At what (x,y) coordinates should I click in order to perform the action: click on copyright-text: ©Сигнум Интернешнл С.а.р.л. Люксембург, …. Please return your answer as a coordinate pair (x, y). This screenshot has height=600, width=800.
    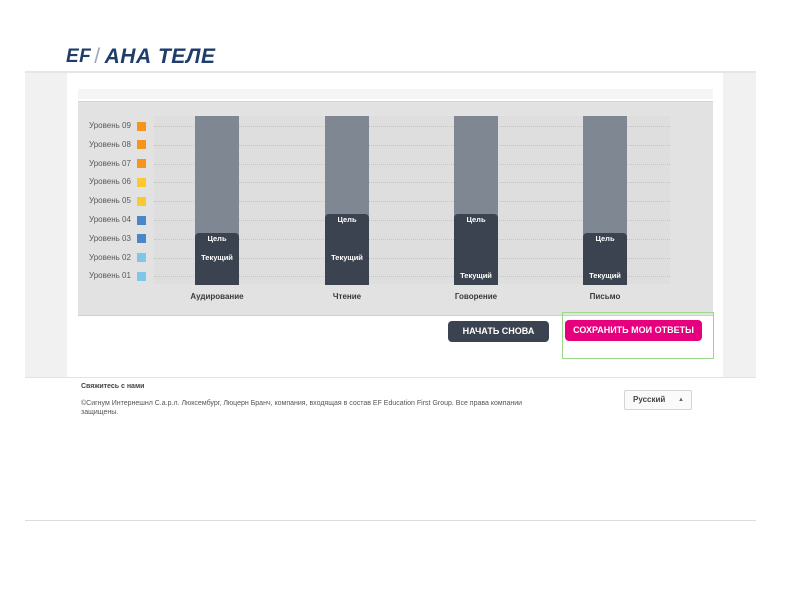
    Looking at the image, I should click on (302, 408).